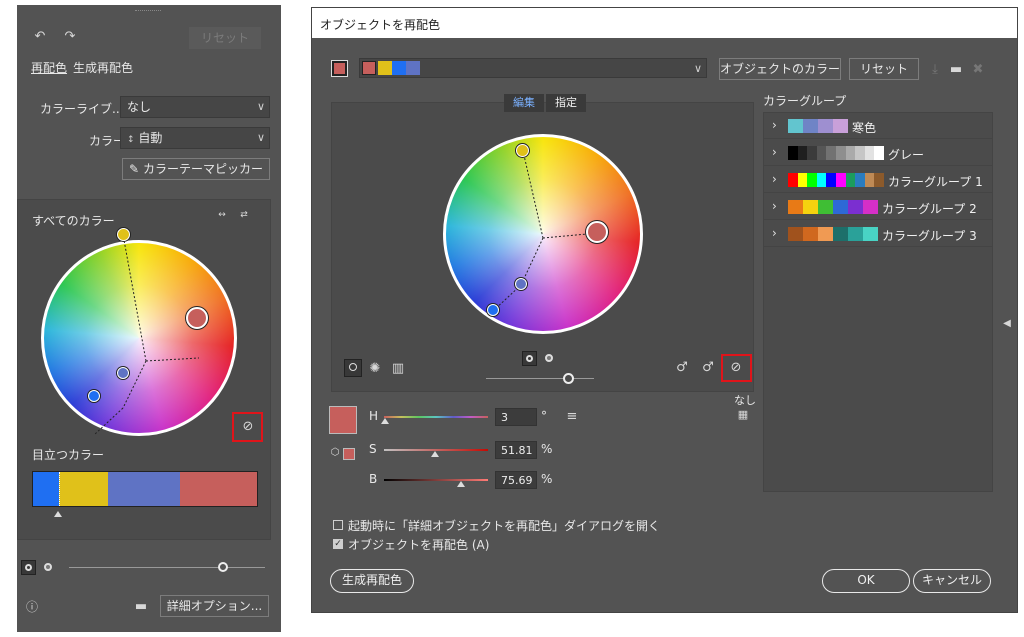 This screenshot has height=637, width=1024. Describe the element at coordinates (521, 284) in the screenshot. I see `dialog-marker-periwinkle` at that location.